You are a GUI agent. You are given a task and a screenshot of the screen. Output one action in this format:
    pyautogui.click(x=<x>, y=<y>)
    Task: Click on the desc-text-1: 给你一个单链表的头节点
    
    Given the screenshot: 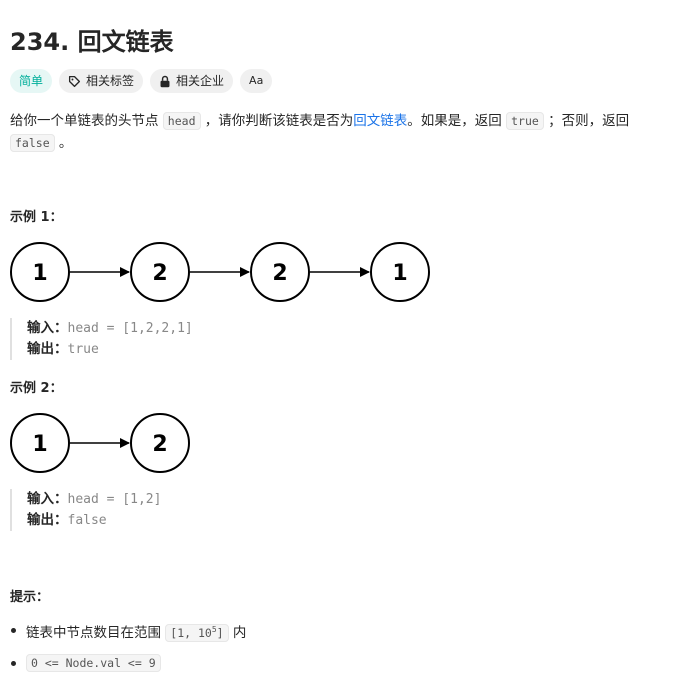 What is the action you would take?
    pyautogui.click(x=86, y=121)
    